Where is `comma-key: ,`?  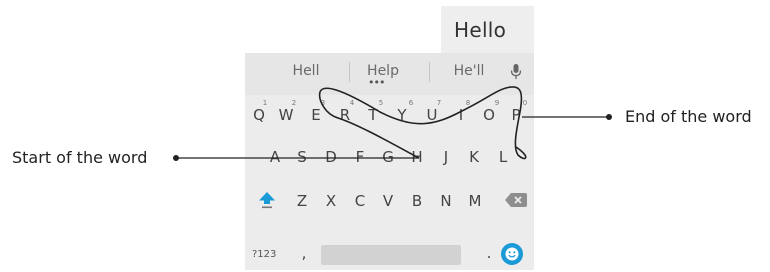 comma-key: , is located at coordinates (304, 253).